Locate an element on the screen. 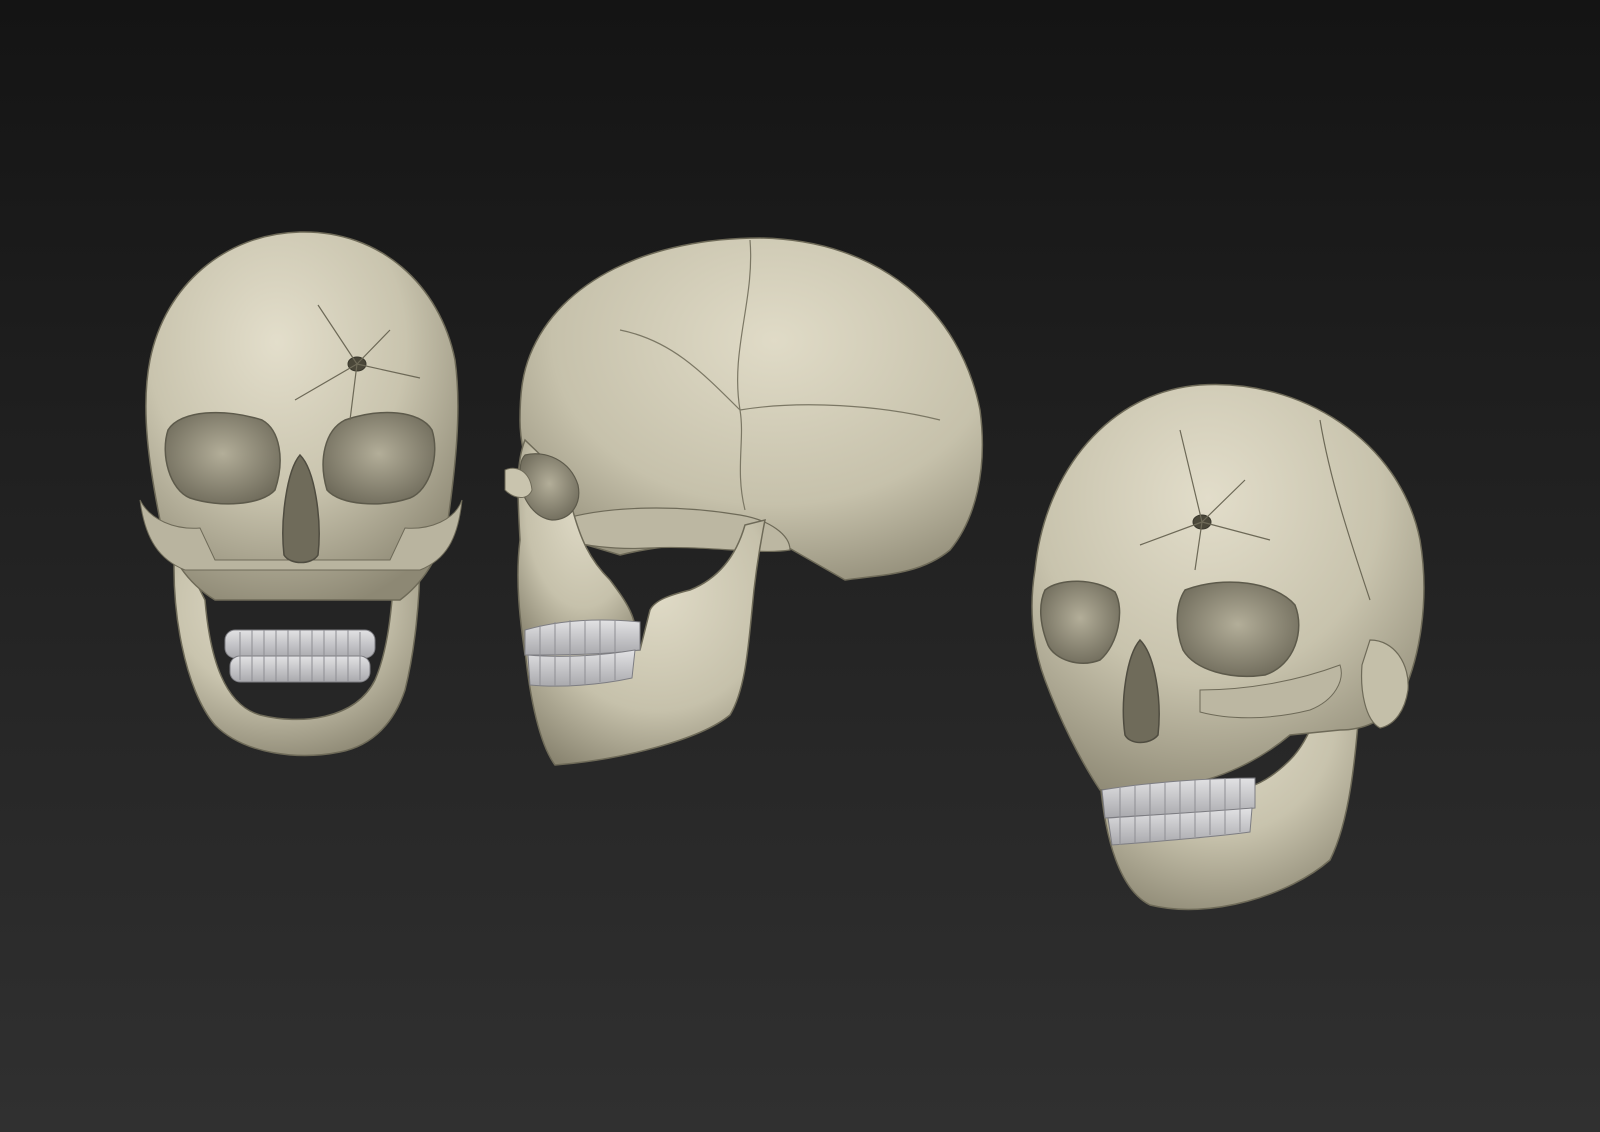 This screenshot has height=1132, width=1600. tq-left-eye-socket is located at coordinates (1080, 622).